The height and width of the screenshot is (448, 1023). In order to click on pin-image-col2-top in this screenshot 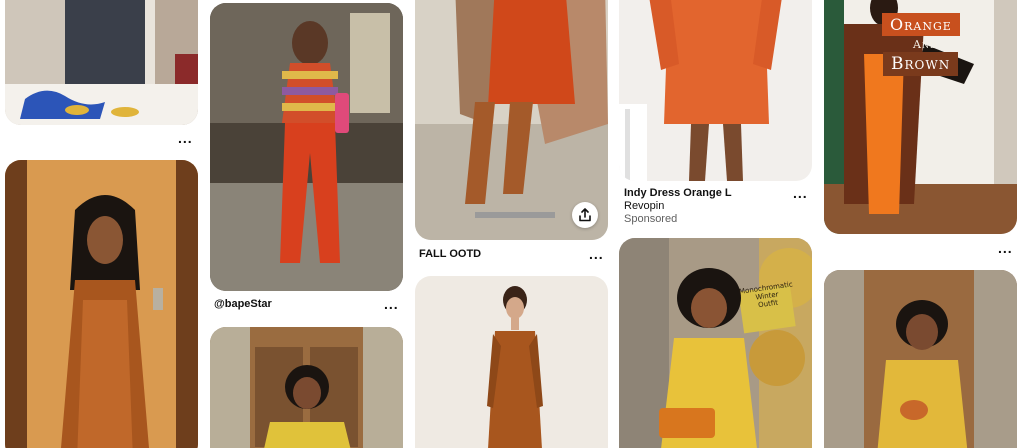, I will do `click(306, 147)`.